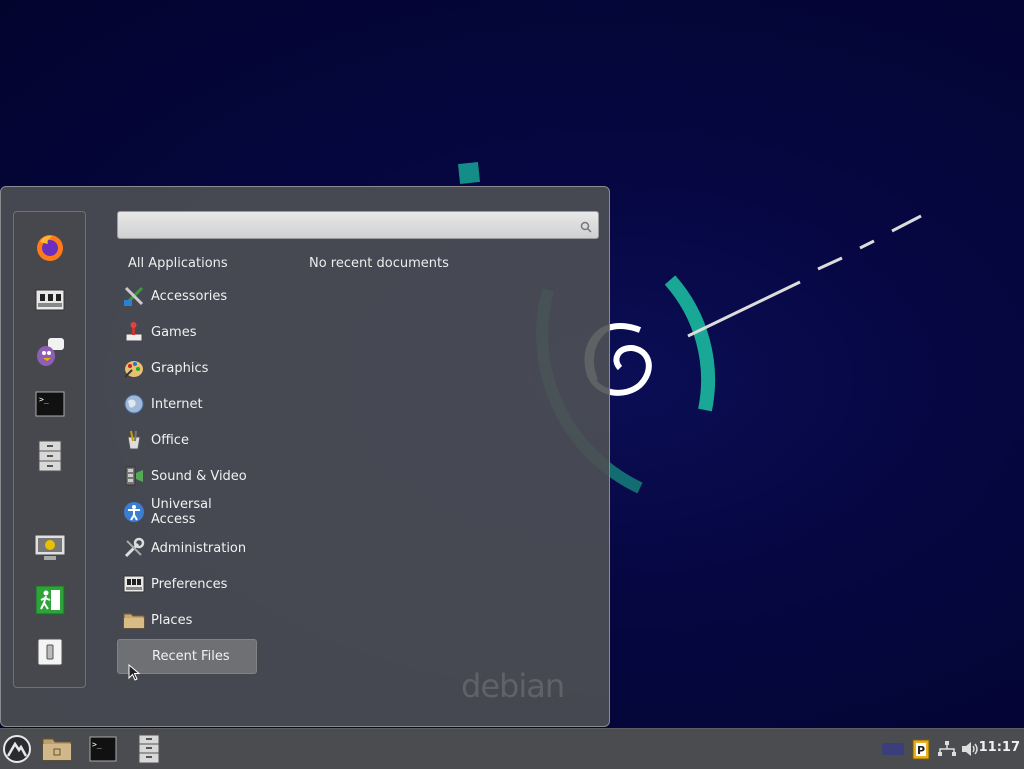  I want to click on administration-icon, so click(134, 548).